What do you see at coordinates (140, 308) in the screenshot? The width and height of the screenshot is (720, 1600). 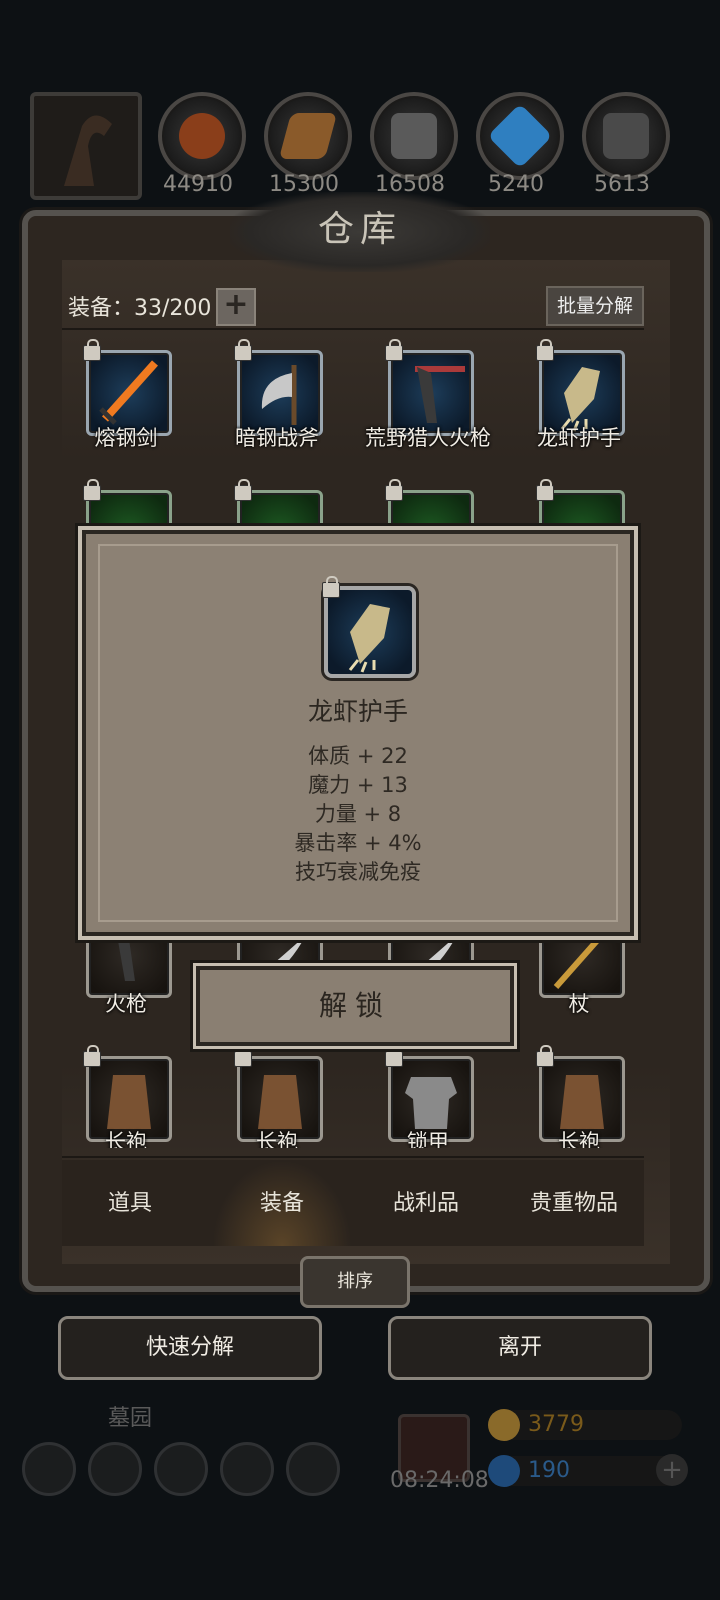 I see `equipment-capacity: 装备：33/200` at bounding box center [140, 308].